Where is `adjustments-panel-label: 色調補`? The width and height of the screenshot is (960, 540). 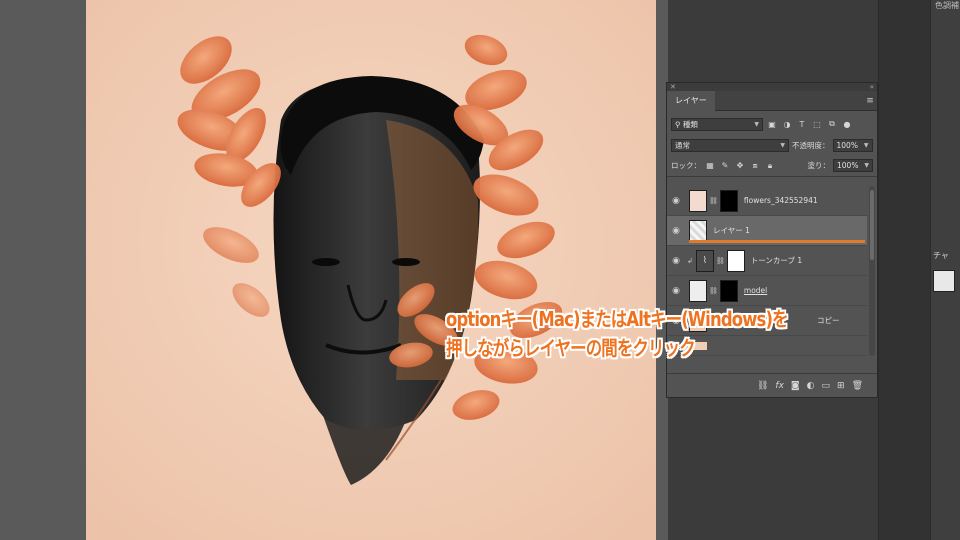
adjustments-panel-label: 色調補 is located at coordinates (947, 5).